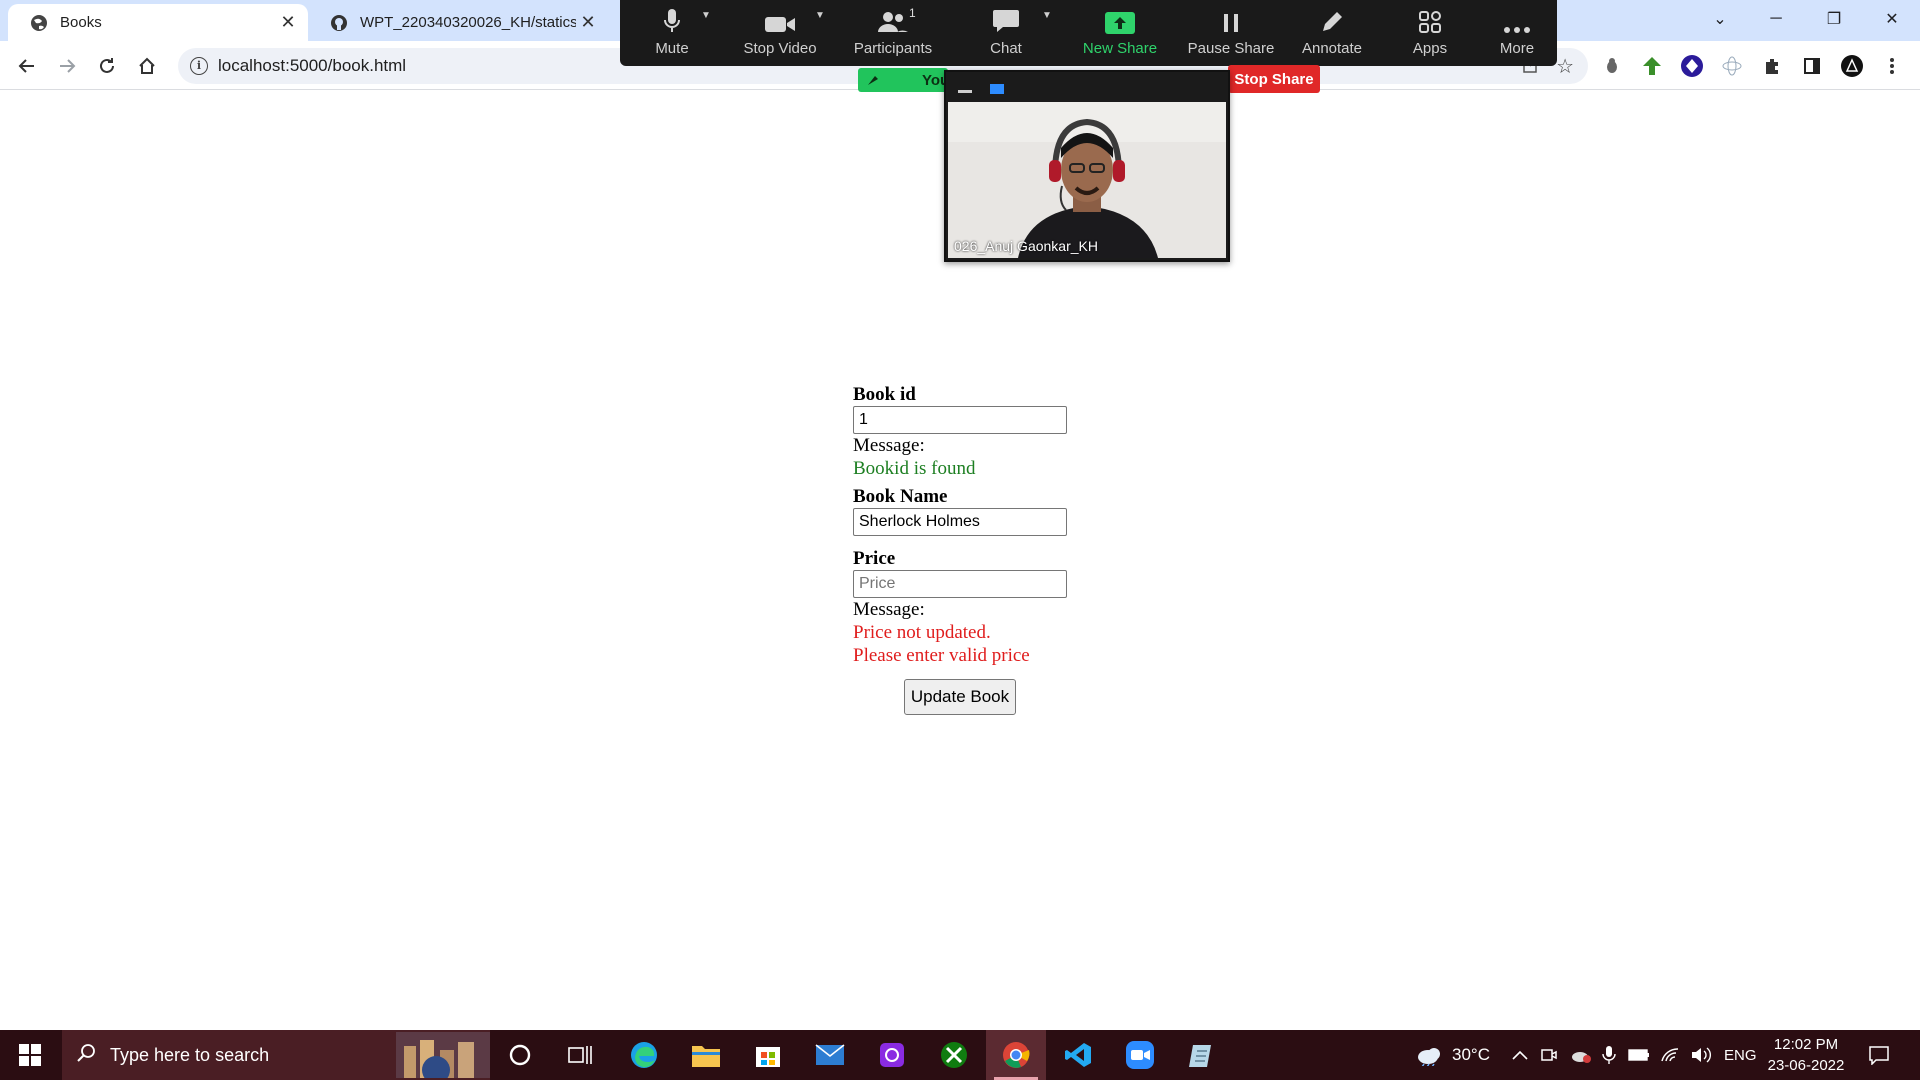 This screenshot has height=1080, width=1920. Describe the element at coordinates (199, 66) in the screenshot. I see `site-info-icon: i` at that location.